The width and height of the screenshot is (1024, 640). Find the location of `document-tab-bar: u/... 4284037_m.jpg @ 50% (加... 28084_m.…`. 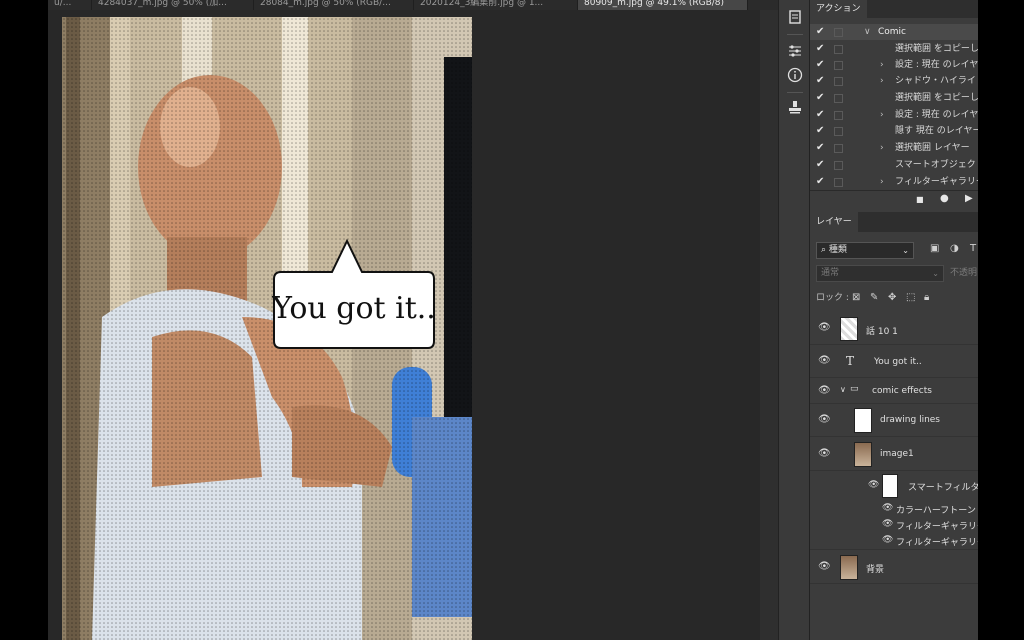

document-tab-bar: u/... 4284037_m.jpg @ 50% (加... 28084_m.… is located at coordinates (413, 5).